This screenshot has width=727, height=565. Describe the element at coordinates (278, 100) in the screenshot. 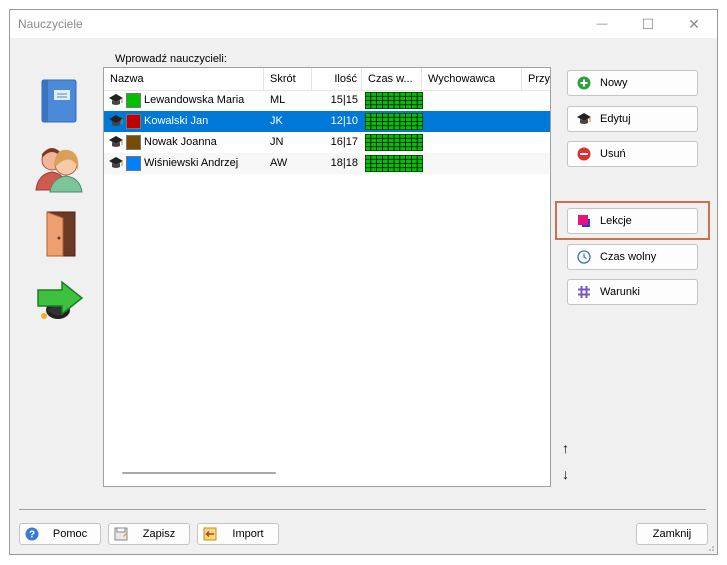

I see `teacher-short-cell: ML` at that location.